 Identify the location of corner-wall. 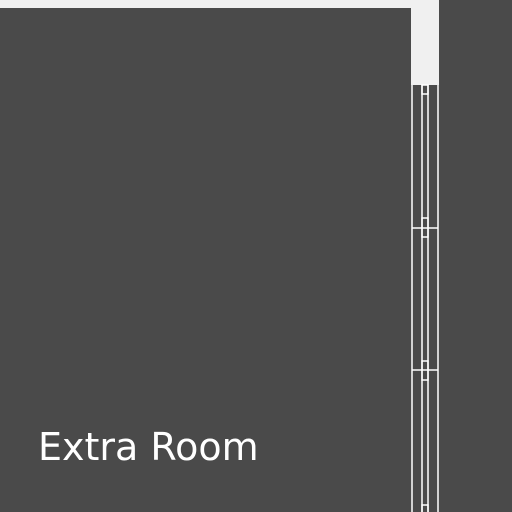
(425, 42).